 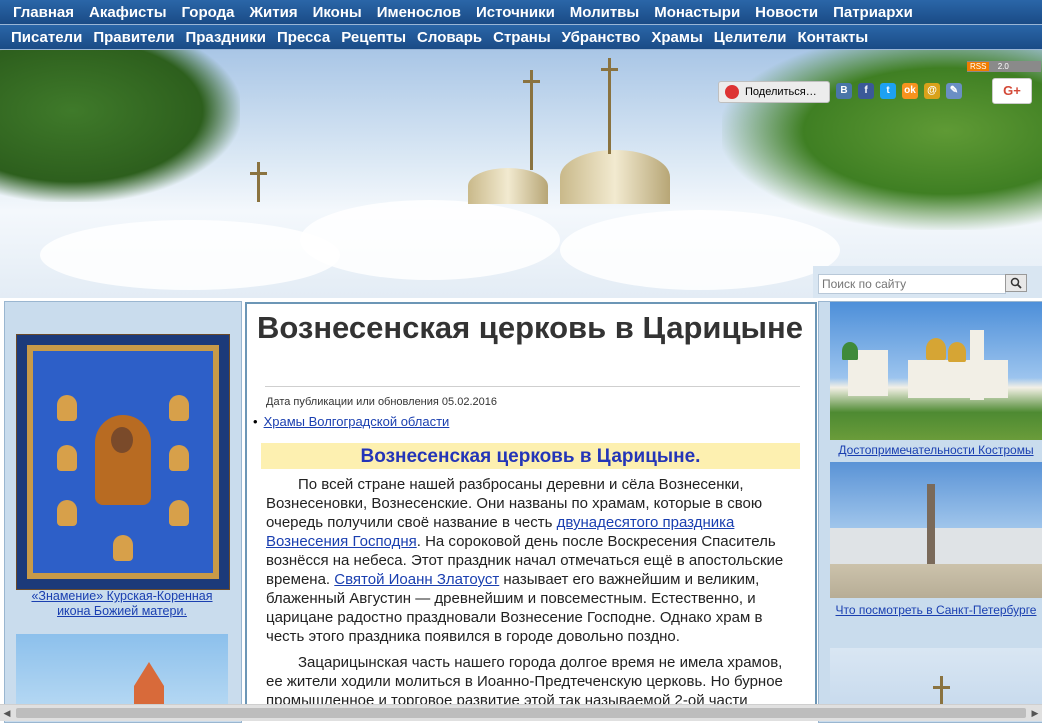 What do you see at coordinates (416, 579) in the screenshot?
I see `john-chrysostom-link: Святой Иоанн Златоуст` at bounding box center [416, 579].